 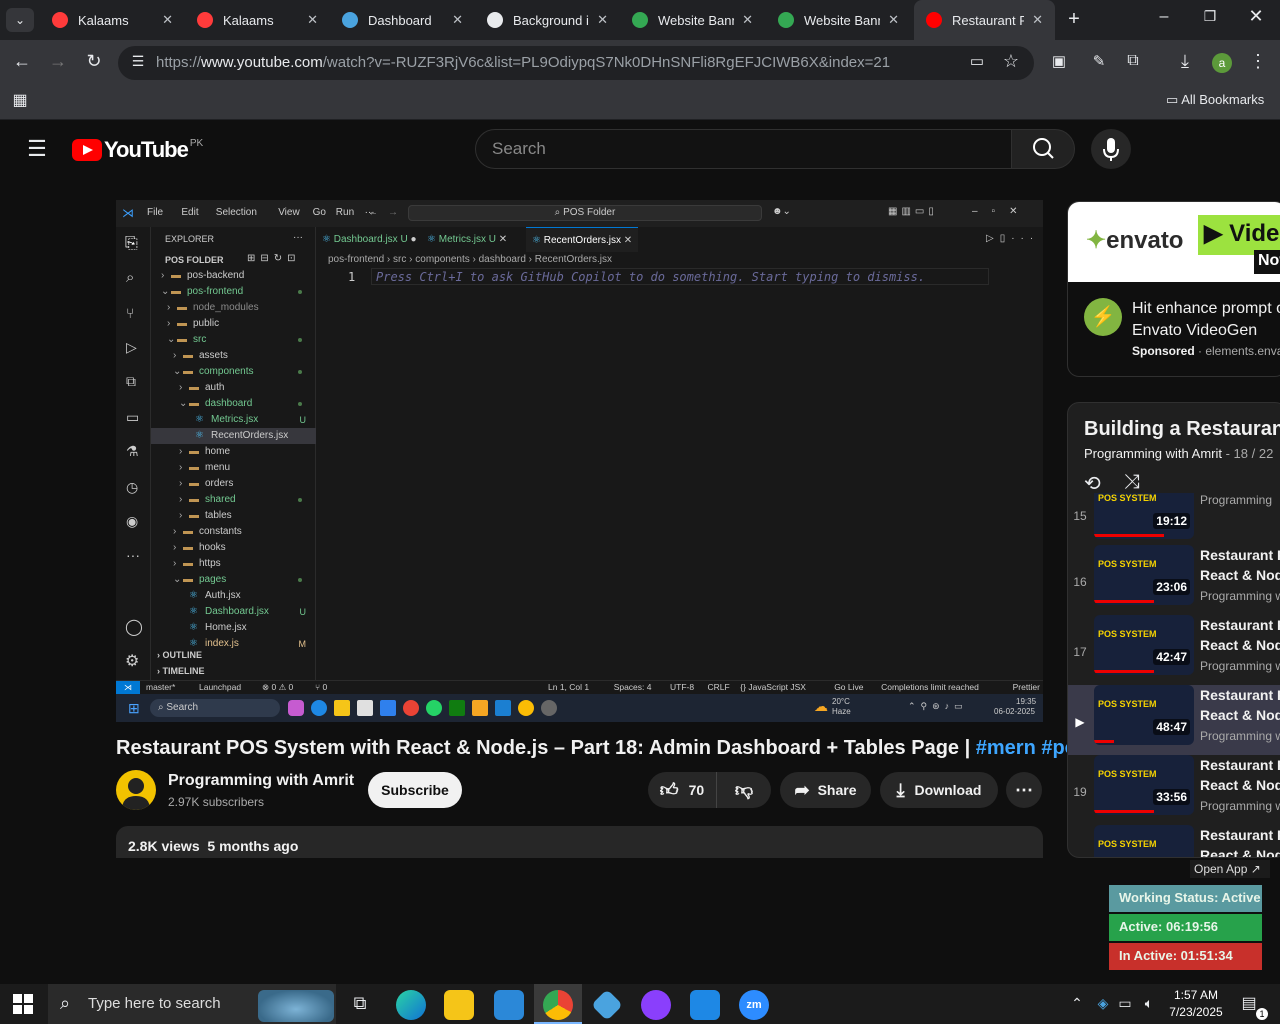 I want to click on download-icon: ⤓, so click(x=1185, y=61).